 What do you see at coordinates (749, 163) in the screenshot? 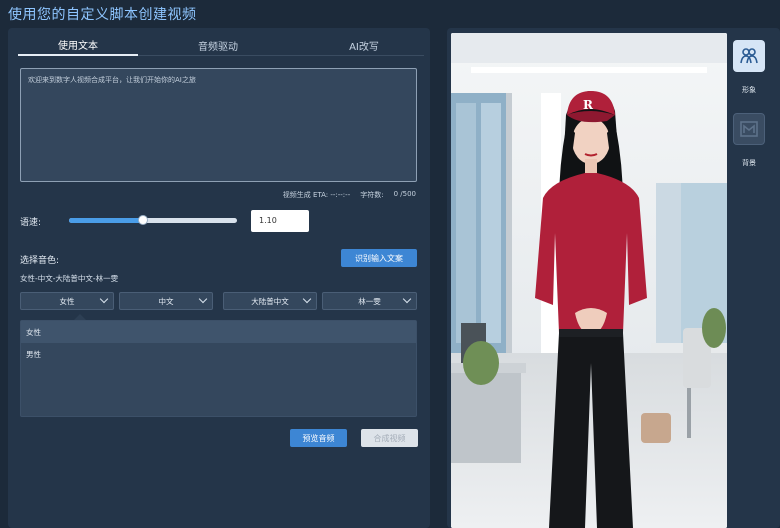
I see `background-tab-label: 背景` at bounding box center [749, 163].